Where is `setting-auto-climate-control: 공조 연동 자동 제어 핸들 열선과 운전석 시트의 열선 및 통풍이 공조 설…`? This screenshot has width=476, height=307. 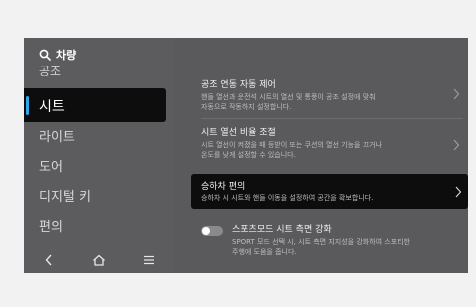 setting-auto-climate-control: 공조 연동 자동 제어 핸들 열선과 운전석 시트의 열선 및 통풍이 공조 설… is located at coordinates (321, 74).